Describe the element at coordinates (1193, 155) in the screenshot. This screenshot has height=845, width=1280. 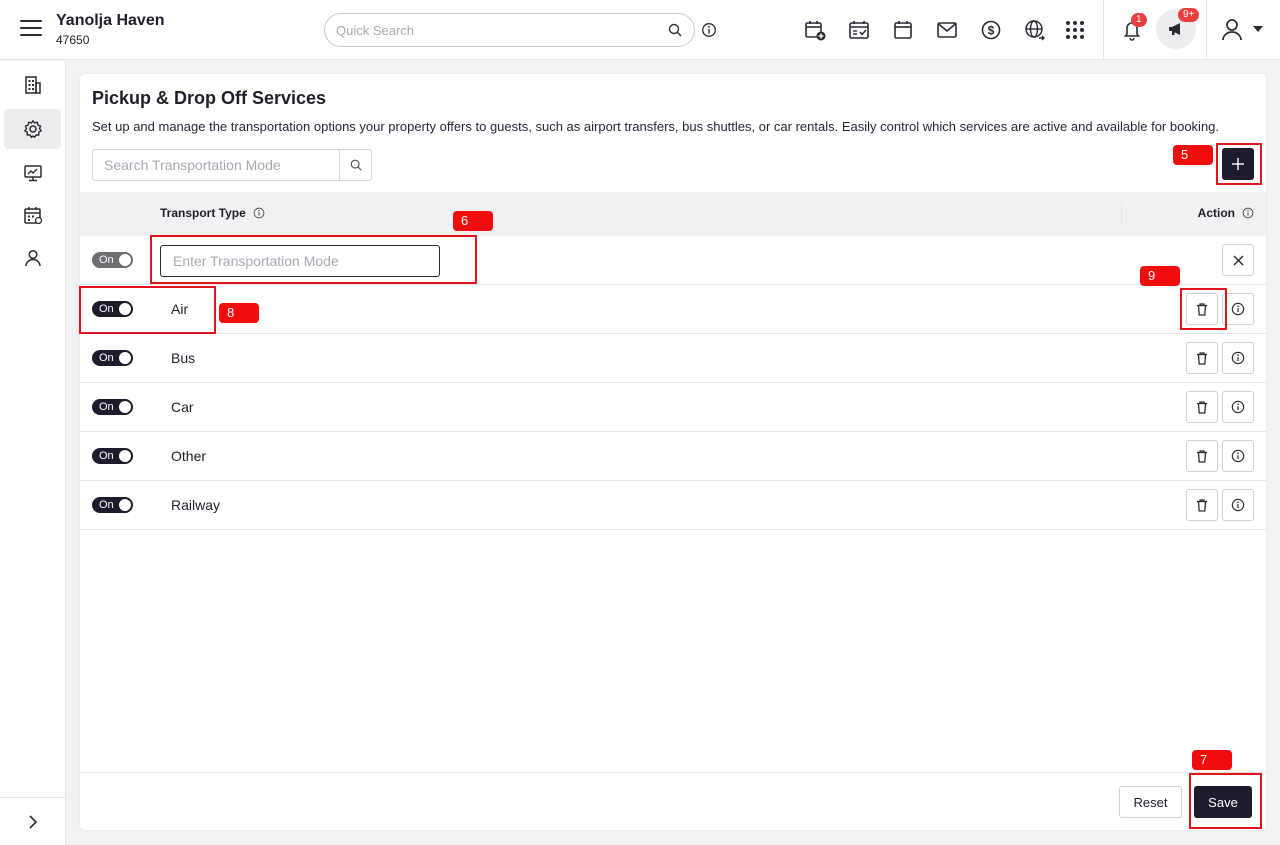
I see `annotation-tag: 5` at that location.